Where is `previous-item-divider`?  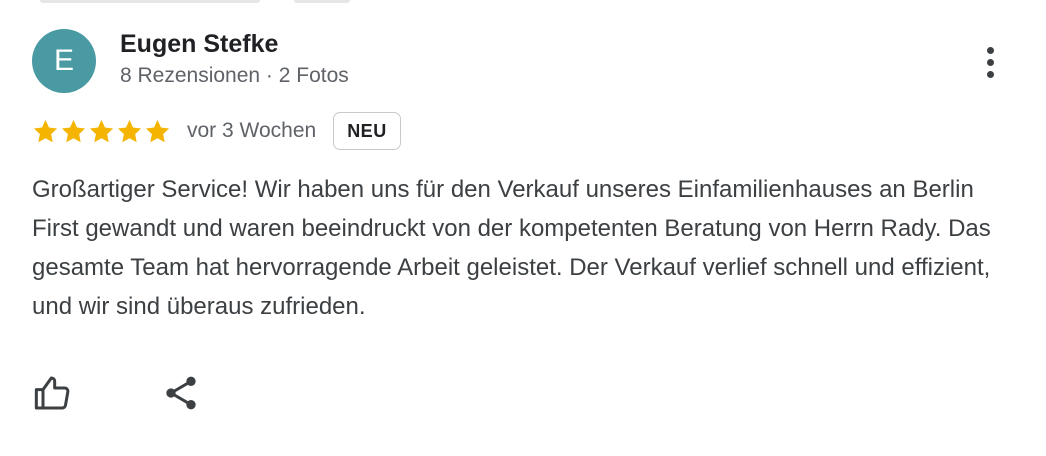 previous-item-divider is located at coordinates (150, 1).